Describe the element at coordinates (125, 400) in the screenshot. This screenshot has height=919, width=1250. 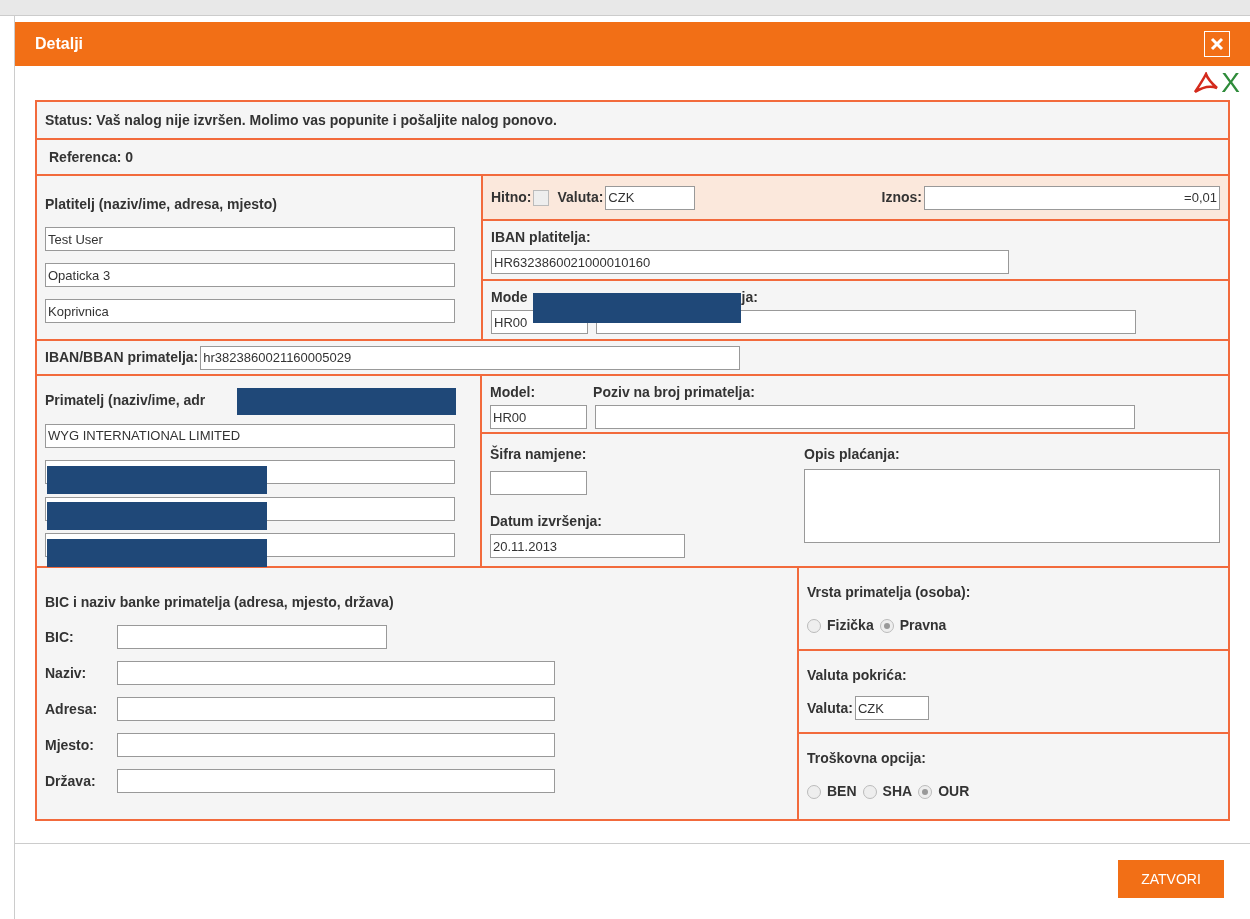
I see `field-label: Primatelj (naziv/ime, adr` at that location.